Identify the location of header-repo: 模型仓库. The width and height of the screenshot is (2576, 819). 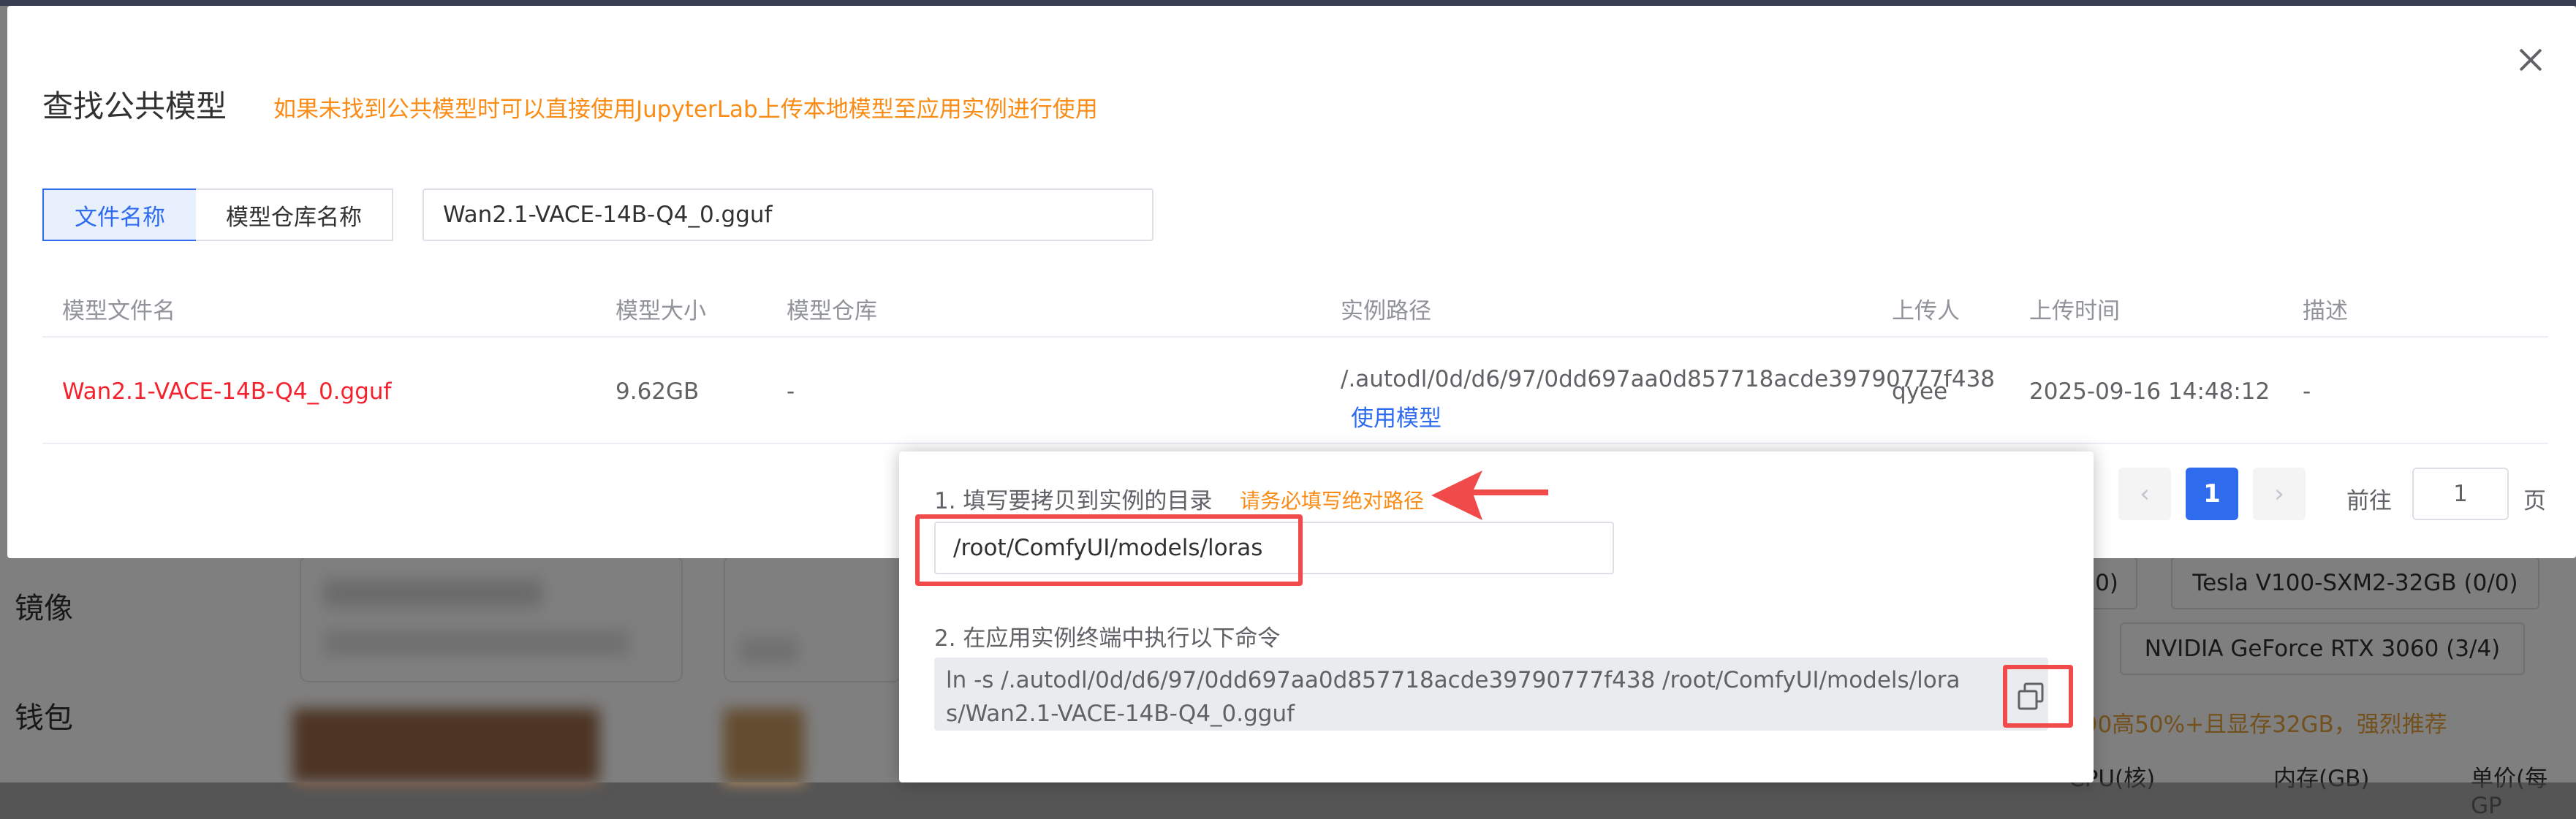
(832, 311).